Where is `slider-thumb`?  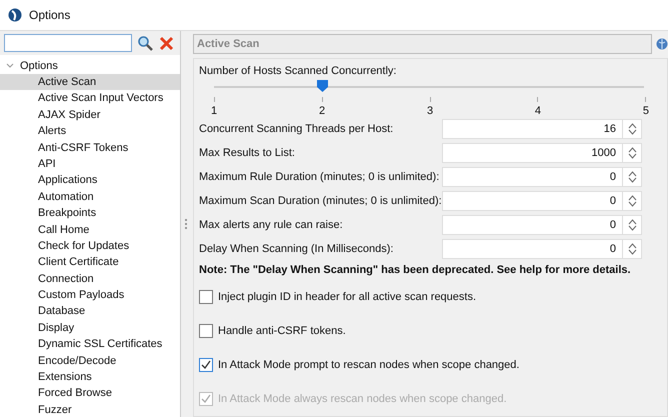
slider-thumb is located at coordinates (322, 86).